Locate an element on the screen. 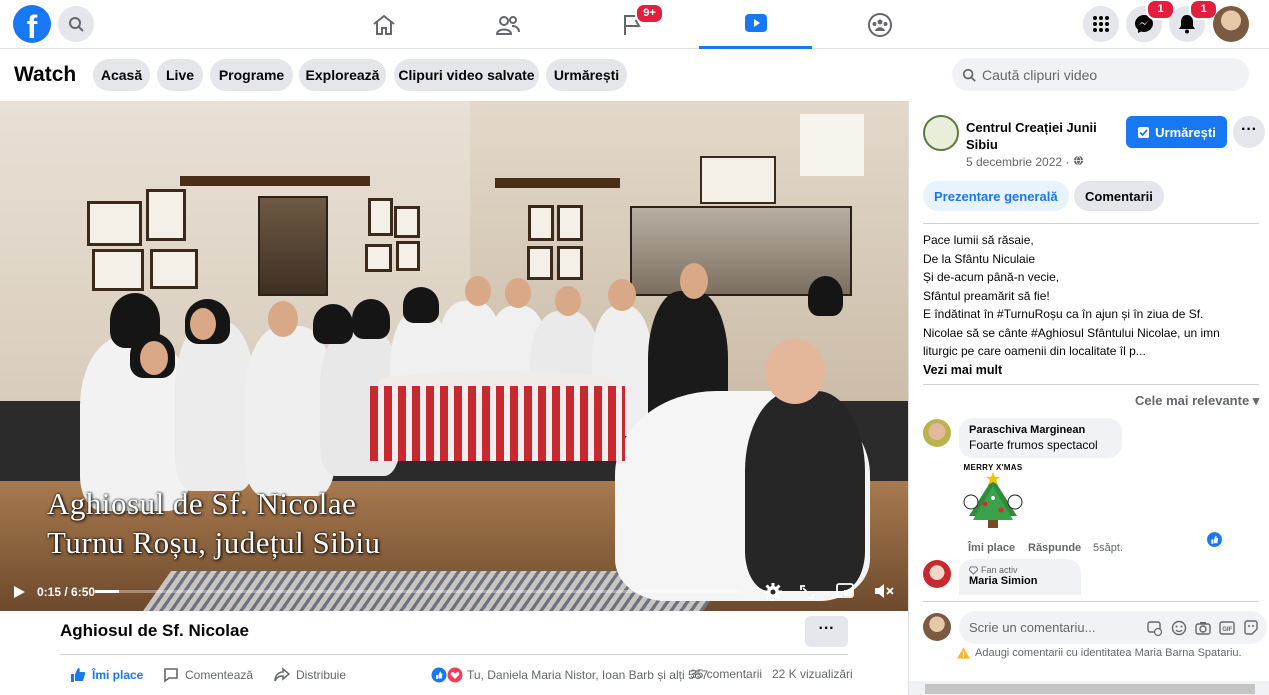  fan-badge: Fan activ is located at coordinates (1020, 570).